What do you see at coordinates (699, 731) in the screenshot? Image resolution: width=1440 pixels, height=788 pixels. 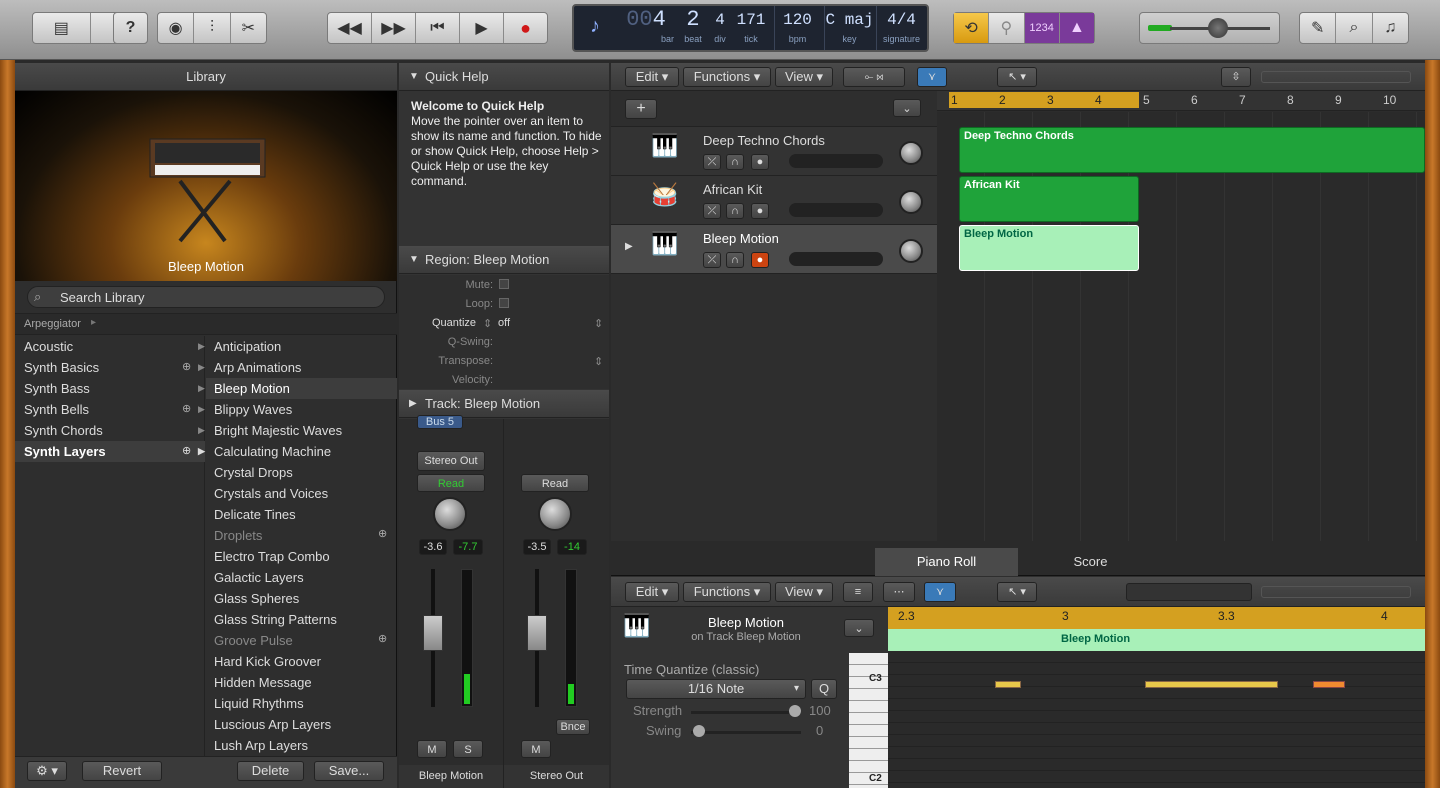 I see `swing-slider-knob` at bounding box center [699, 731].